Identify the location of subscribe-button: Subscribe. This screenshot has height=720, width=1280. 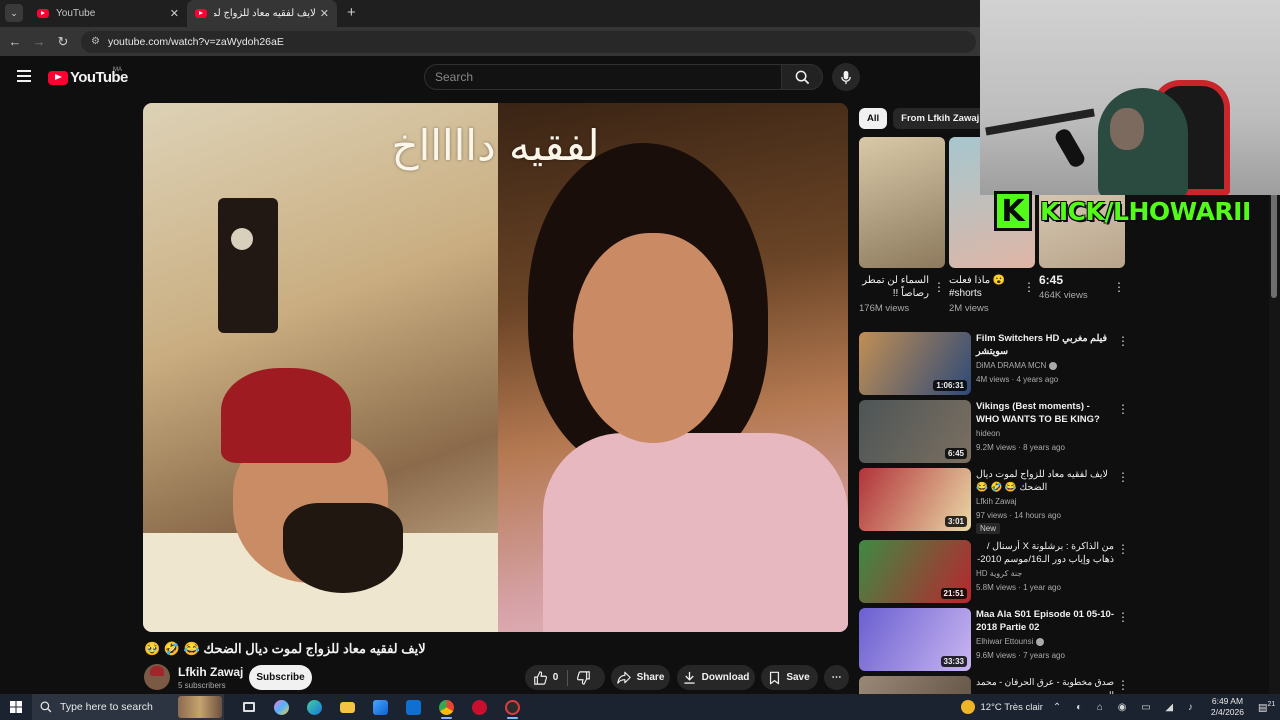
(280, 677).